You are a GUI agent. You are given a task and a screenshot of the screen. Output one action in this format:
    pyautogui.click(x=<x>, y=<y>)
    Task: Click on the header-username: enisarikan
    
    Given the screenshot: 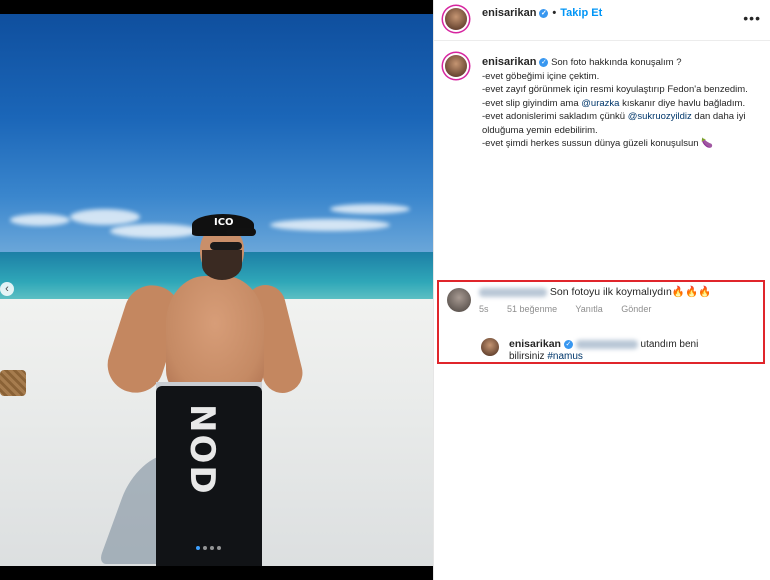 What is the action you would take?
    pyautogui.click(x=509, y=13)
    